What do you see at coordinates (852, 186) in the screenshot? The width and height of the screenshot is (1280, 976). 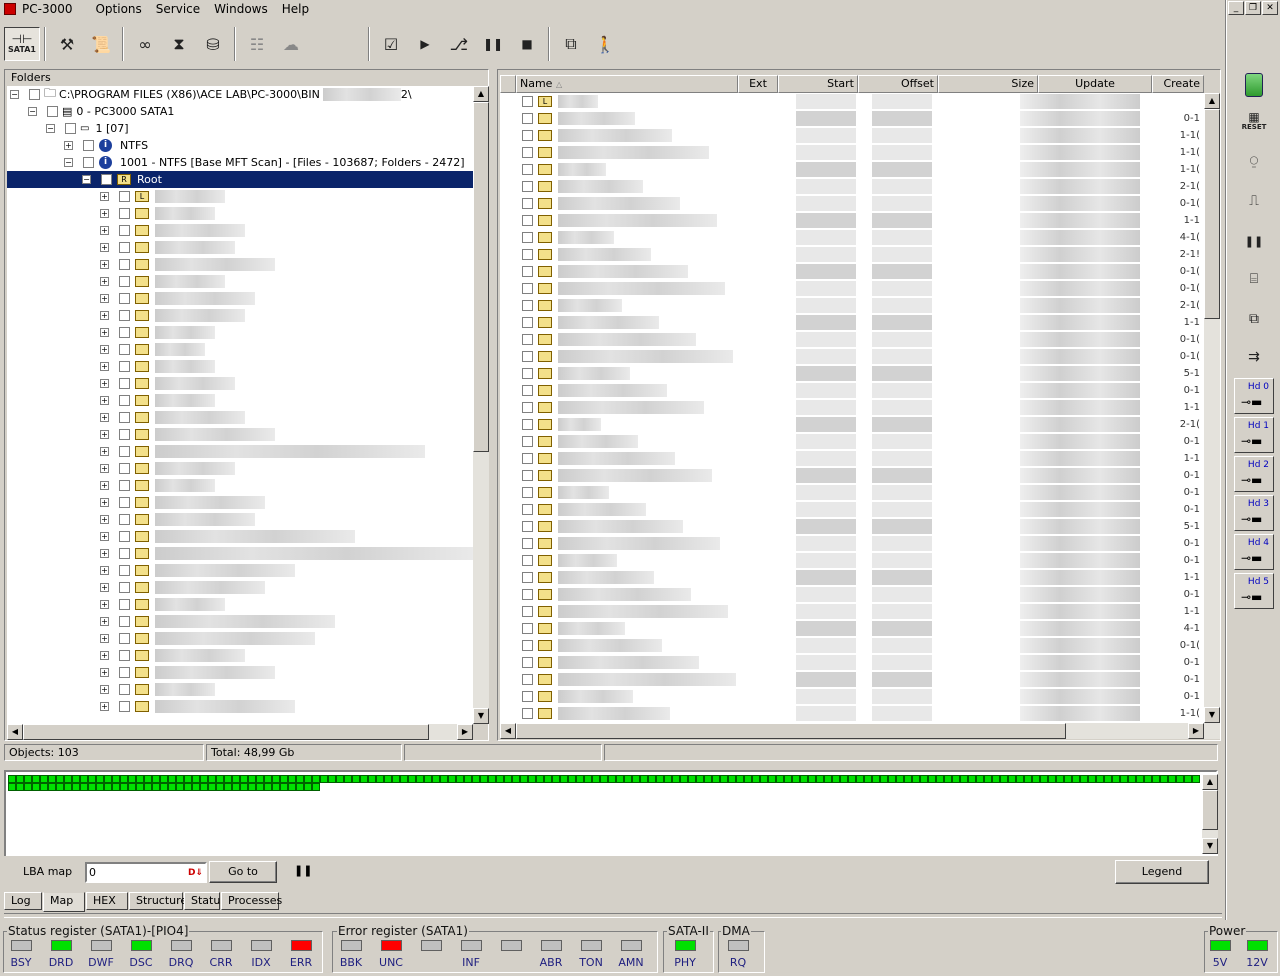 I see `list-item: 2-1(` at bounding box center [852, 186].